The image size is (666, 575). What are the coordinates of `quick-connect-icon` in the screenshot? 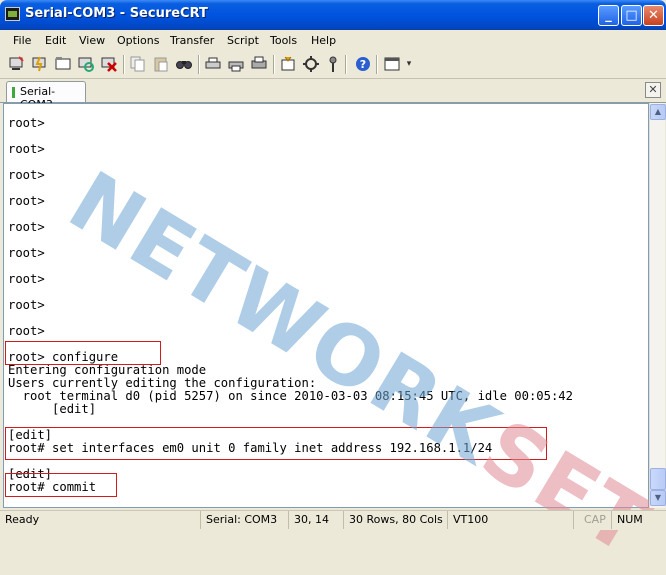 It's located at (40, 64).